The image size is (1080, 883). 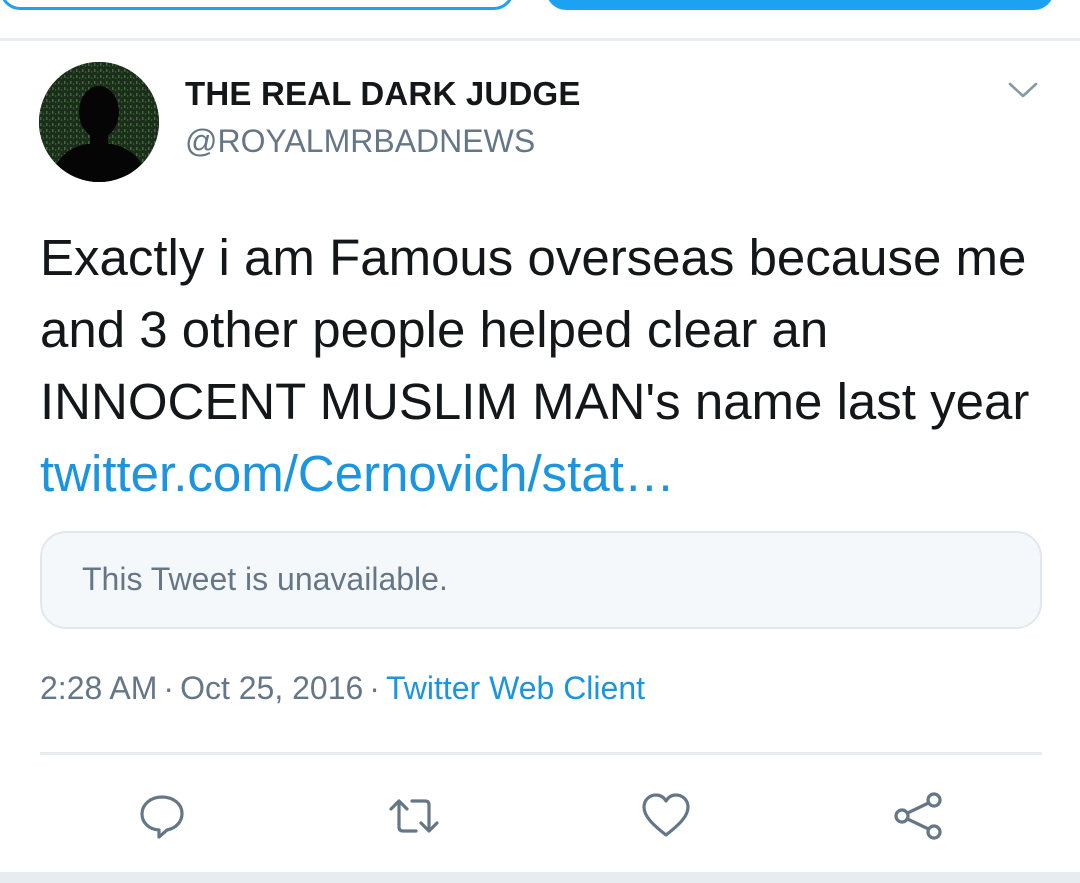 What do you see at coordinates (271, 688) in the screenshot?
I see `tweet-date: Oct 25, 2016` at bounding box center [271, 688].